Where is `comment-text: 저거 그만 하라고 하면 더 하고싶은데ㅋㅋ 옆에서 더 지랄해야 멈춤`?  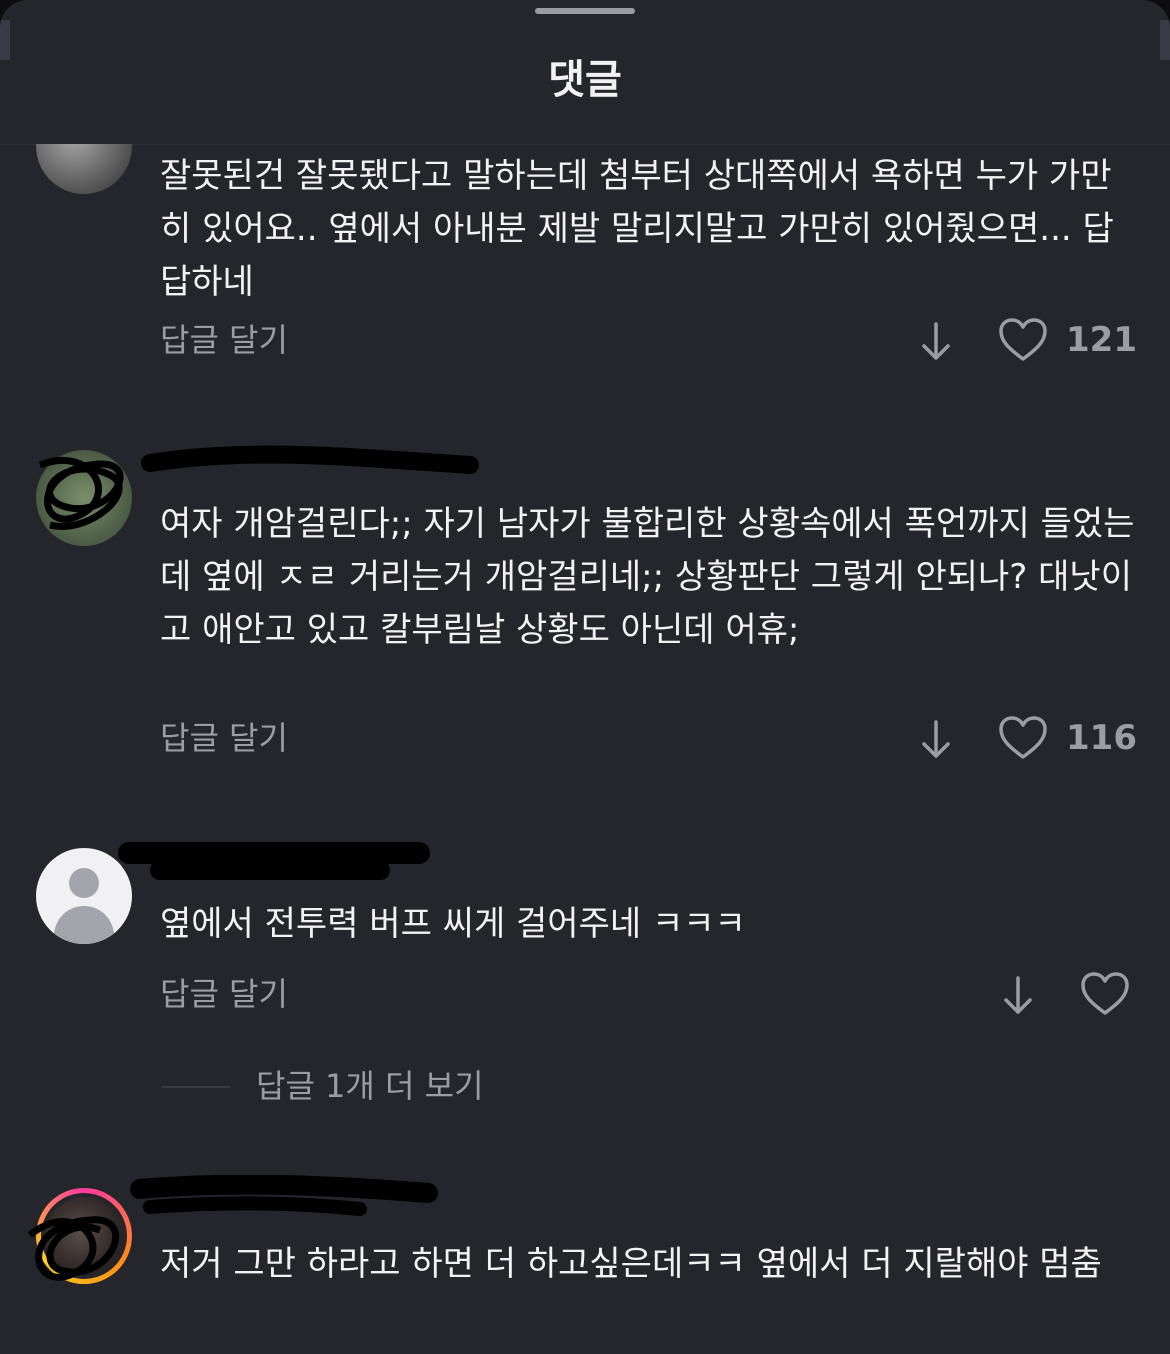
comment-text: 저거 그만 하라고 하면 더 하고싶은데ㅋㅋ 옆에서 더 지랄해야 멈춤 is located at coordinates (631, 1264).